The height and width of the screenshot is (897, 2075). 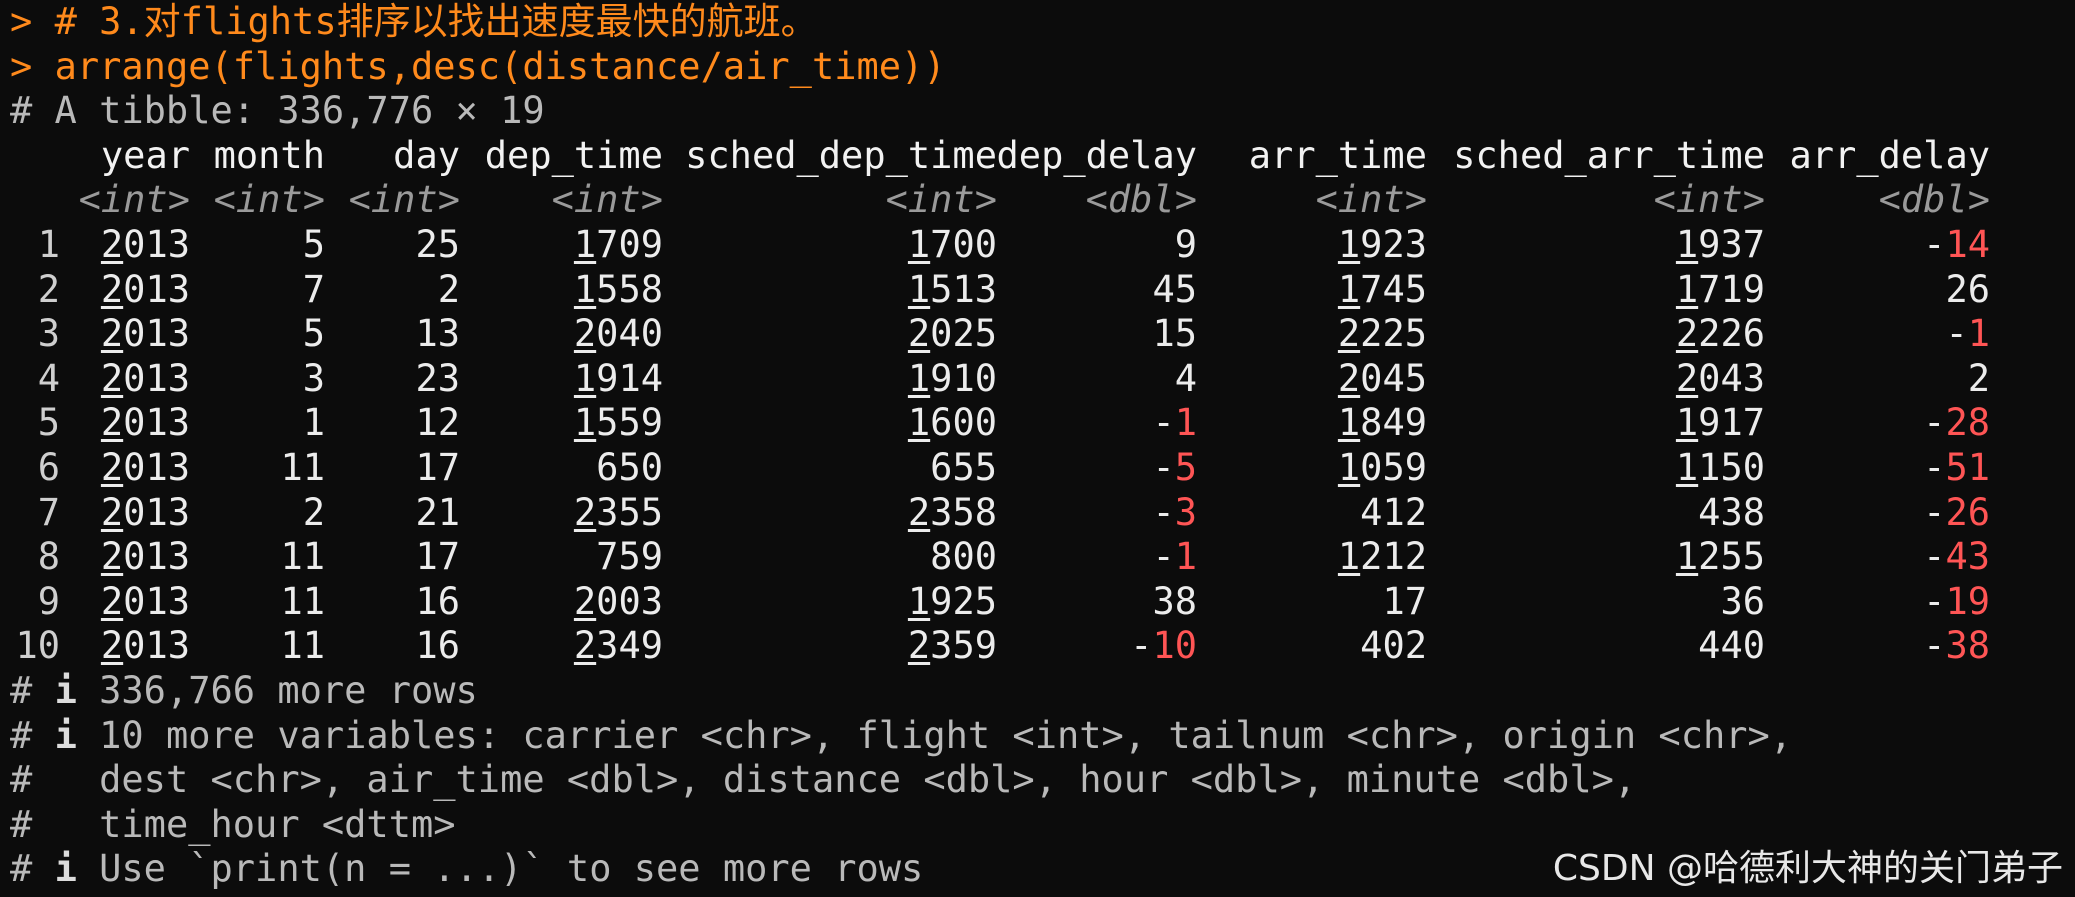 I want to click on table-cell: 1600, so click(x=952, y=423).